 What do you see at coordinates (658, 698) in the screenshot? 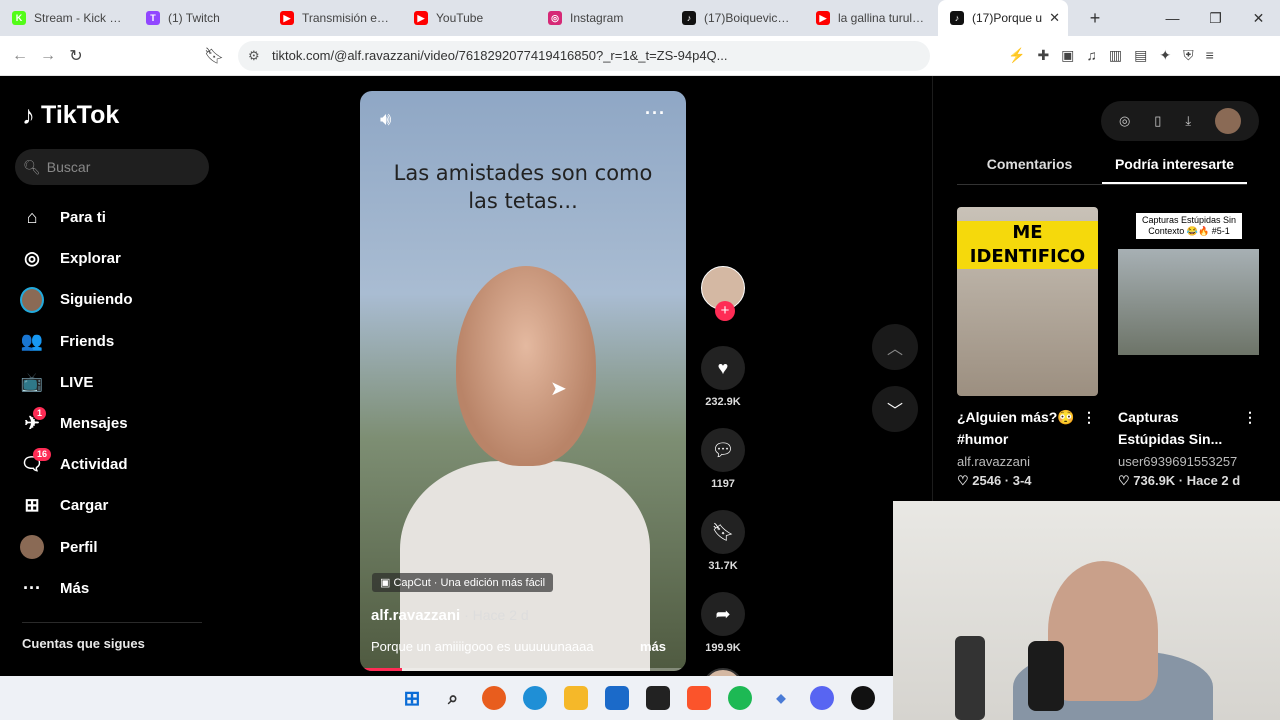
I see `notes-icon` at bounding box center [658, 698].